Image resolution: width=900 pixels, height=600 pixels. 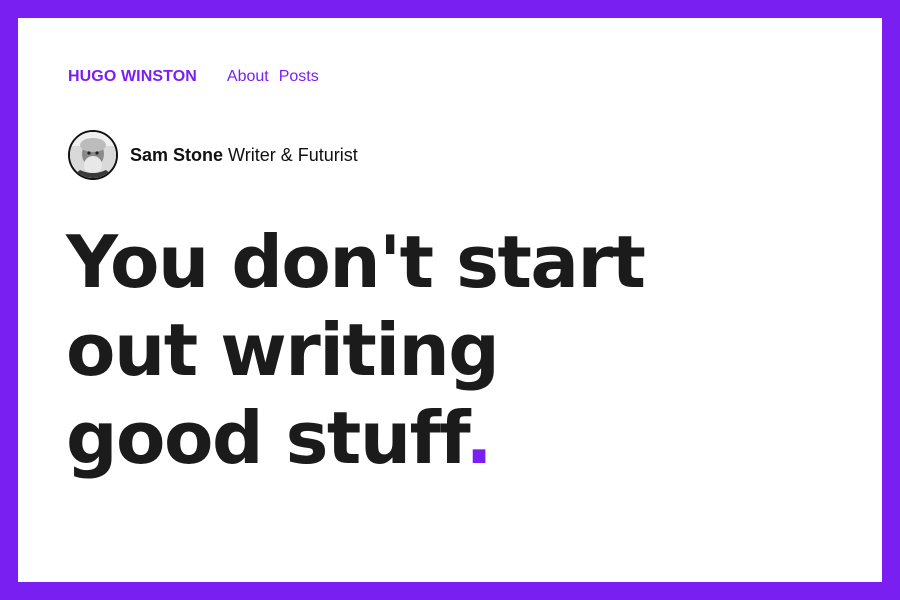 What do you see at coordinates (293, 154) in the screenshot?
I see `author-role: Writer & Futurist` at bounding box center [293, 154].